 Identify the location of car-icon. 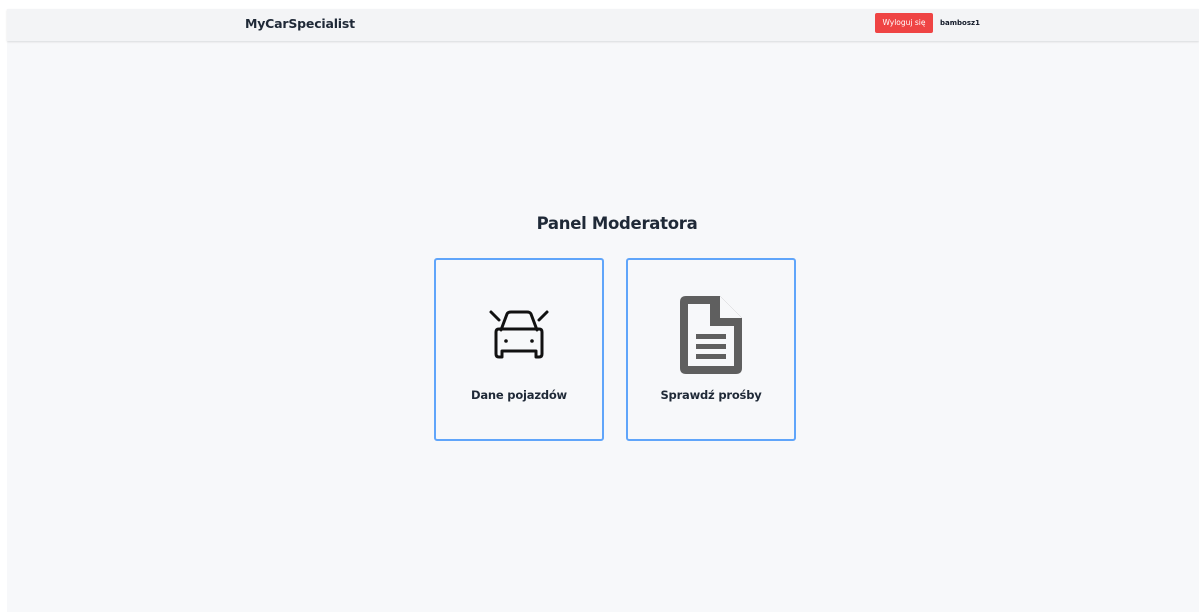
(519, 336).